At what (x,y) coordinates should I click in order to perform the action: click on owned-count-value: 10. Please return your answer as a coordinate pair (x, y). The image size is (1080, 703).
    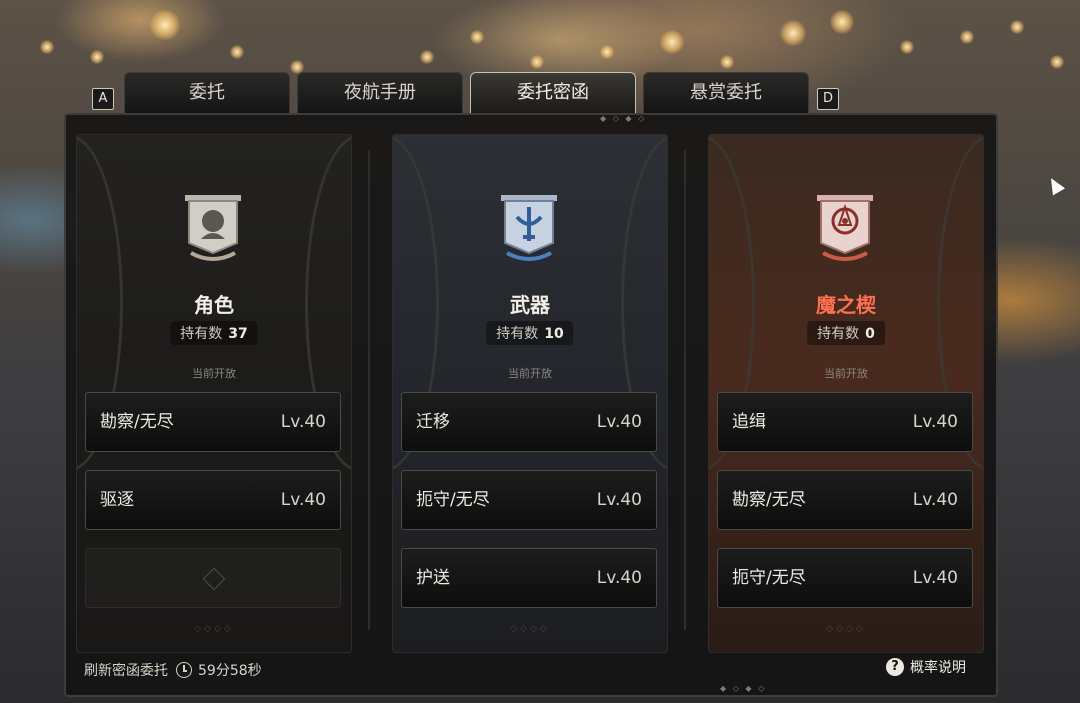
    Looking at the image, I should click on (554, 334).